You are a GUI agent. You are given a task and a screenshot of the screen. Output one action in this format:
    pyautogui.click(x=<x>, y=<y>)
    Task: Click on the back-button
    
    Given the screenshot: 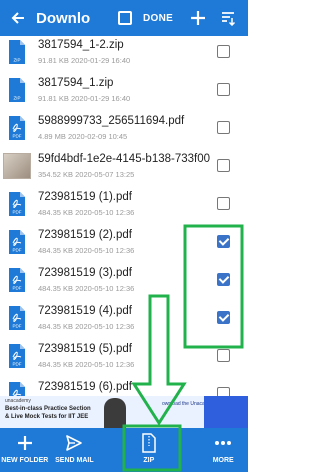 What is the action you would take?
    pyautogui.click(x=18, y=18)
    